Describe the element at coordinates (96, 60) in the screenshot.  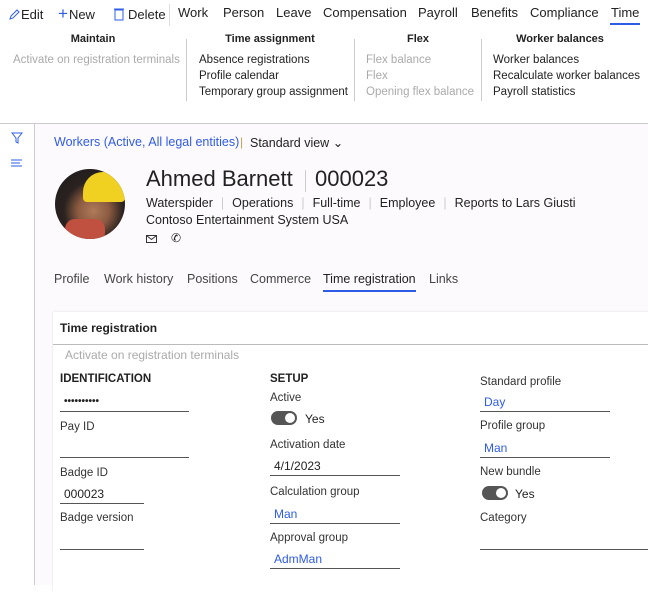
I see `menu-activate-terminals: Activate on registration terminals` at that location.